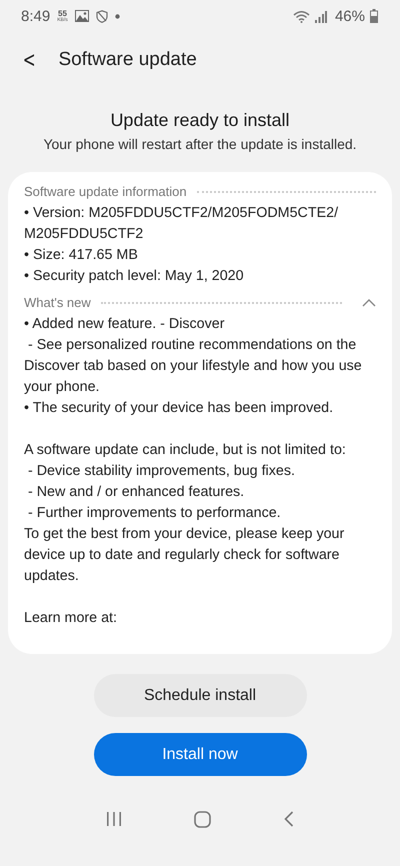 This screenshot has width=400, height=866. What do you see at coordinates (81, 255) in the screenshot?
I see `info-line: • Size: 417.65 MB` at bounding box center [81, 255].